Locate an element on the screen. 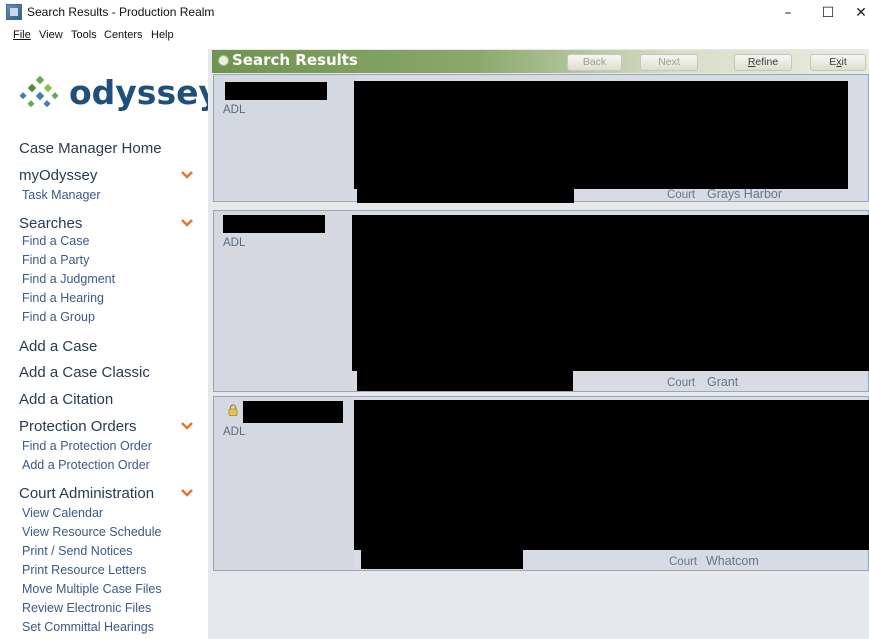 This screenshot has height=639, width=869. nav-print-resource-letters: Print Resource Letters is located at coordinates (84, 570).